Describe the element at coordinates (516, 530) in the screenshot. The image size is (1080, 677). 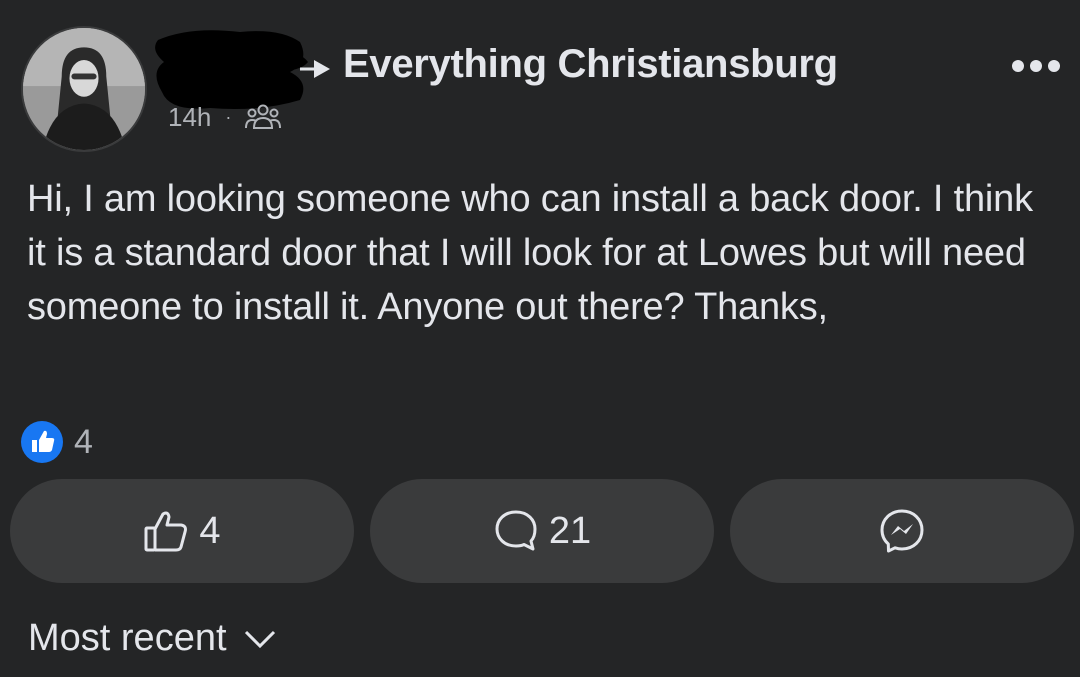
I see `comment-icon` at that location.